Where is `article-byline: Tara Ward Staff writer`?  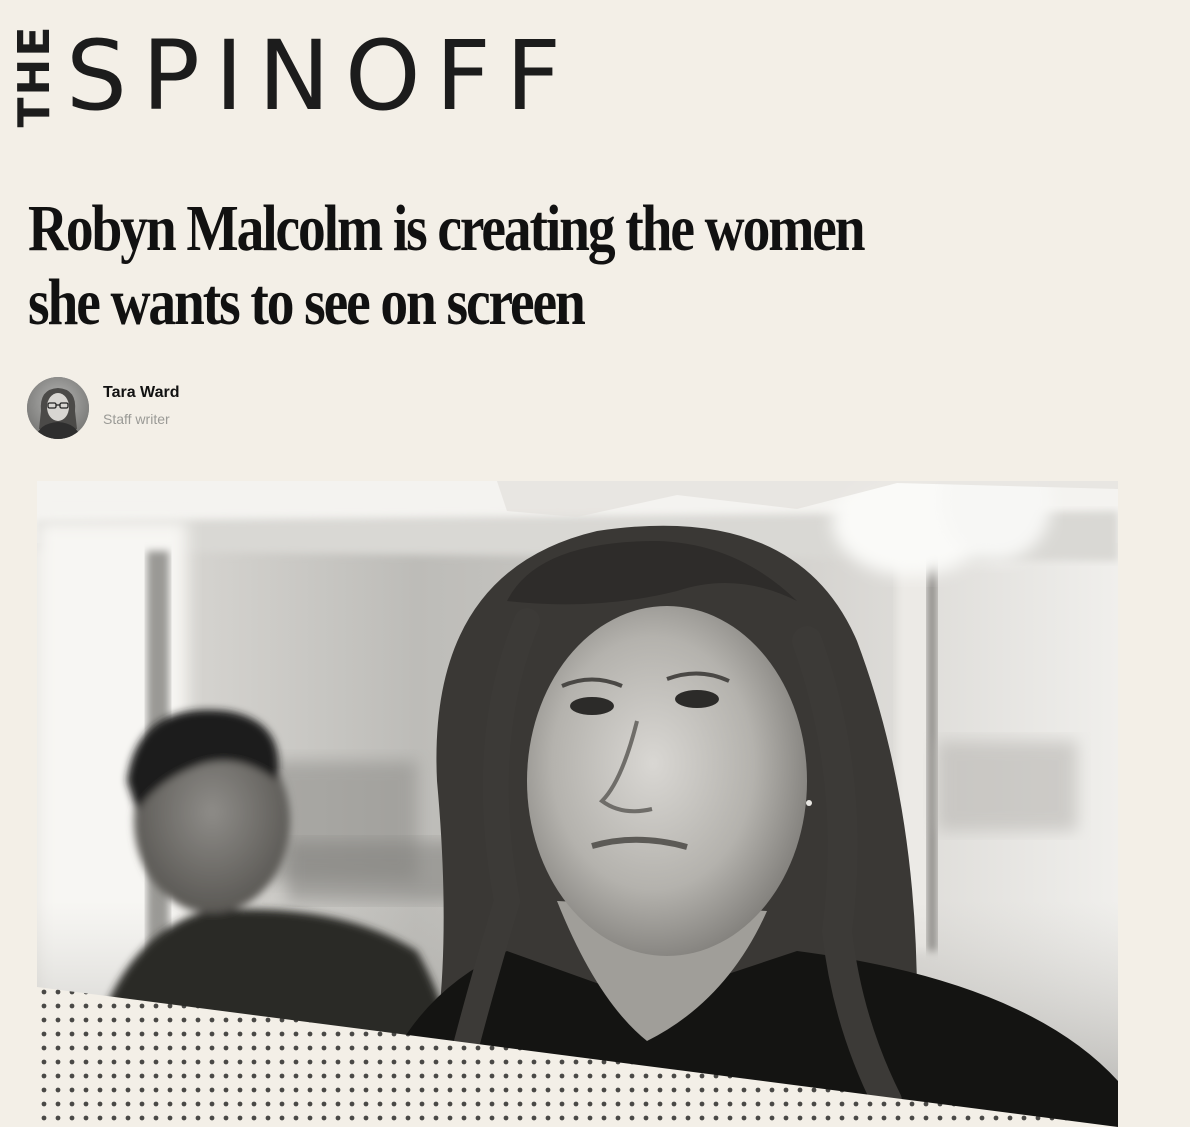
article-byline: Tara Ward Staff writer is located at coordinates (103, 408).